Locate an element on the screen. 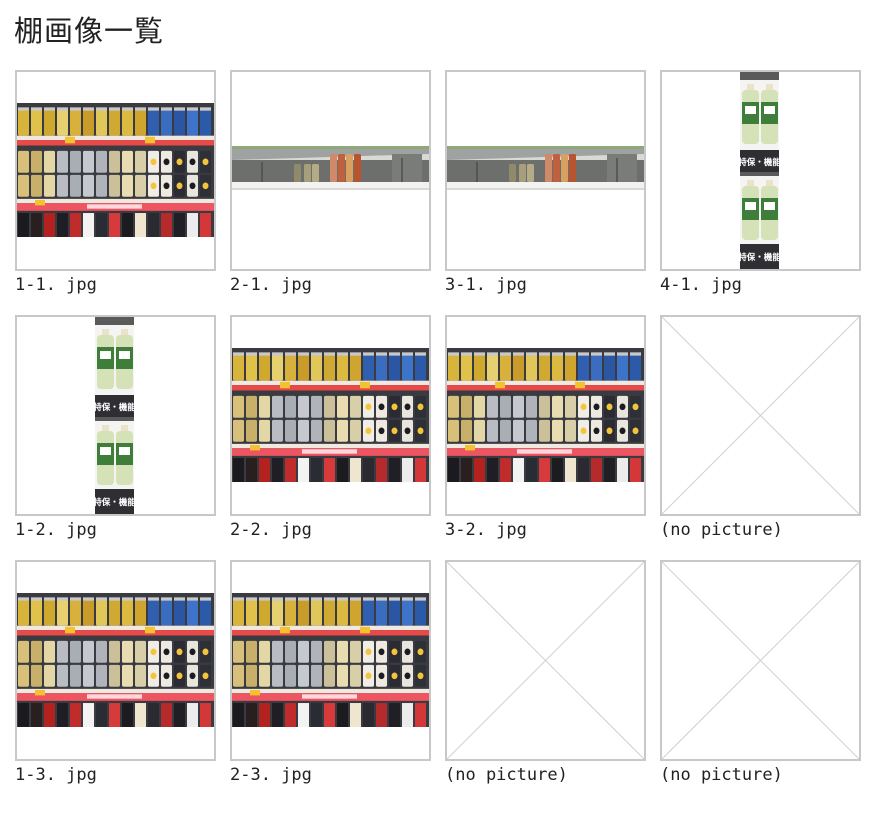  image-tile: 1-1. jpg is located at coordinates (115, 192).